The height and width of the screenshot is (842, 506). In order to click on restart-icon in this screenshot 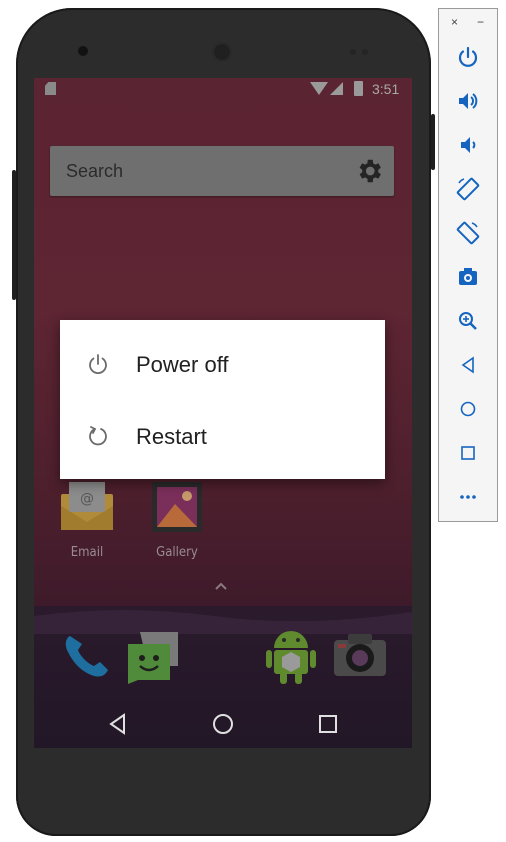, I will do `click(98, 436)`.